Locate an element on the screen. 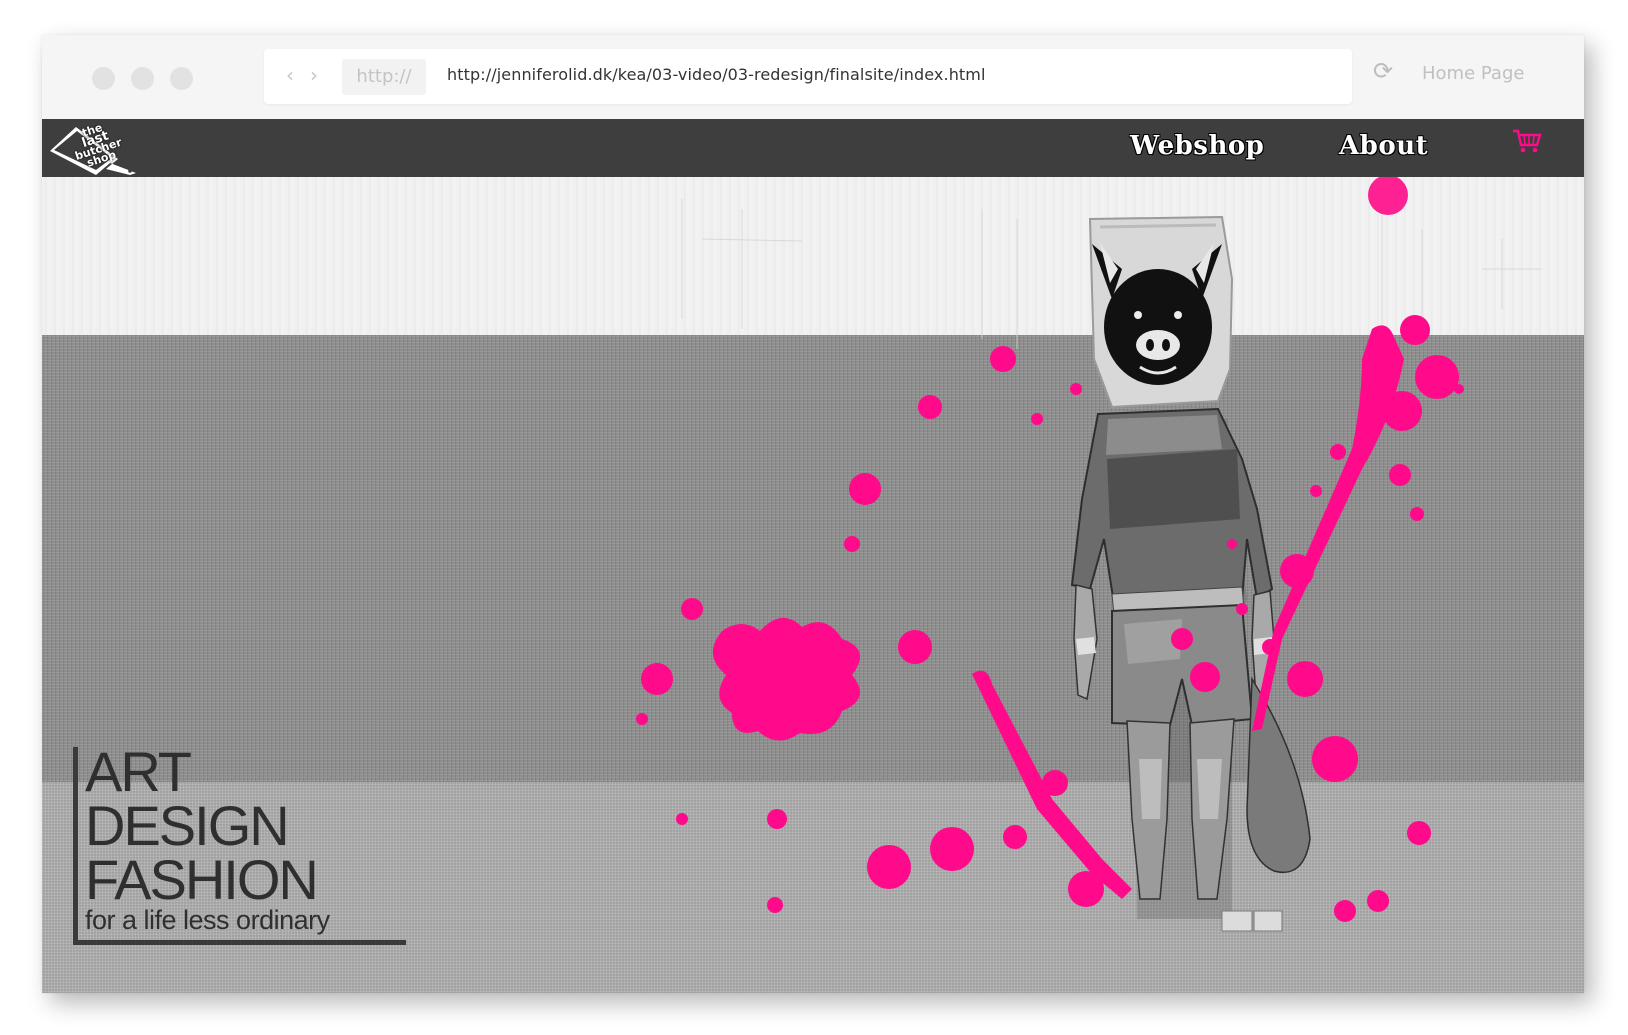 Image resolution: width=1628 pixels, height=1035 pixels. nav-about-link: About is located at coordinates (1383, 146).